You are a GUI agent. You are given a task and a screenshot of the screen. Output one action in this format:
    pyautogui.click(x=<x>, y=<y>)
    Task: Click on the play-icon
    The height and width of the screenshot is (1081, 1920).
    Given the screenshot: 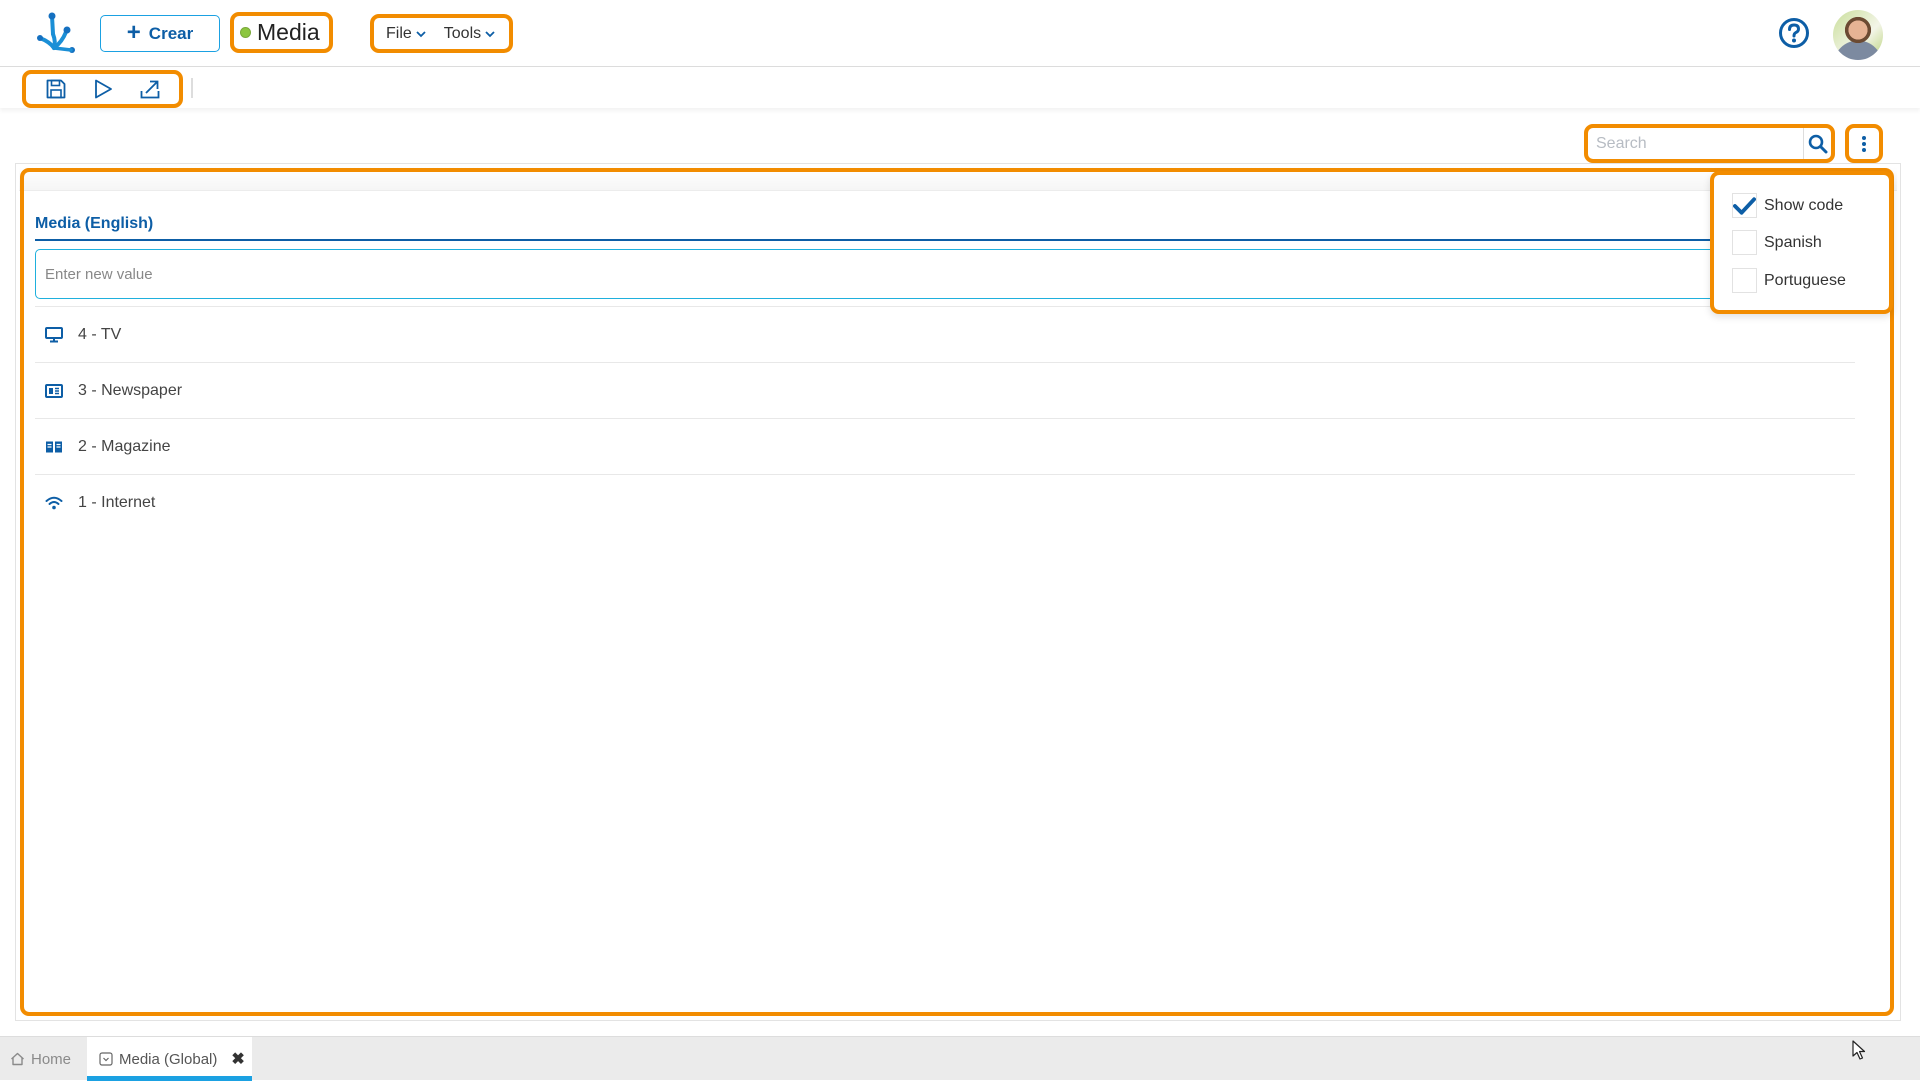 What is the action you would take?
    pyautogui.click(x=103, y=89)
    